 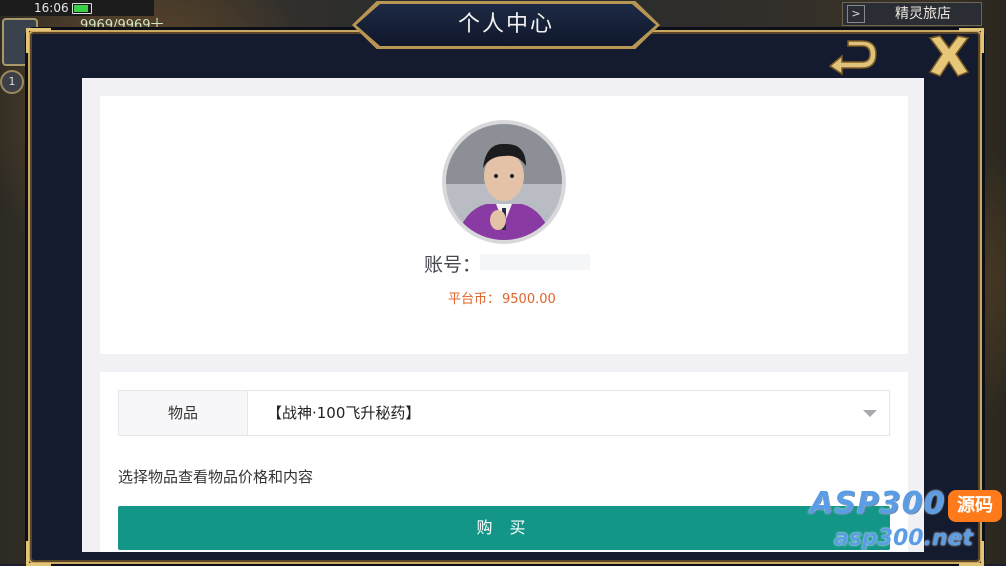 What do you see at coordinates (216, 477) in the screenshot?
I see `item-hint: 选择物品查看物品价格和内容` at bounding box center [216, 477].